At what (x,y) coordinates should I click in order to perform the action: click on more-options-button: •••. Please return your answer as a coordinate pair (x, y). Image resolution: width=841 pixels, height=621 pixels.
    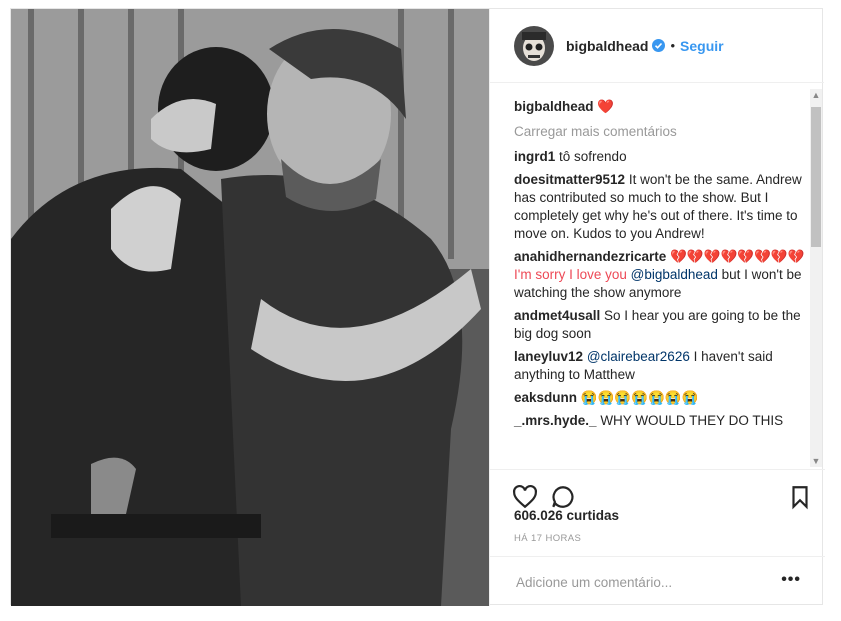
    Looking at the image, I should click on (791, 580).